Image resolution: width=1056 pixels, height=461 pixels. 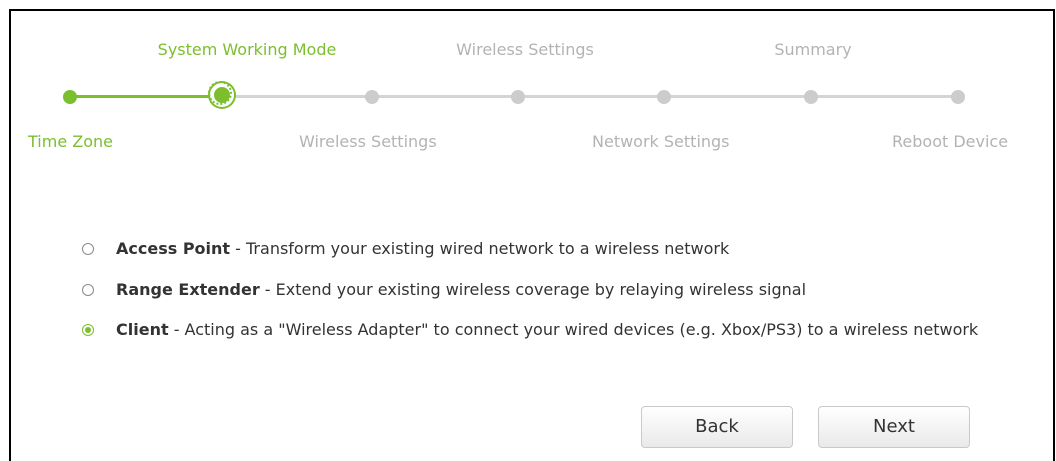 I want to click on next-button: Next, so click(x=894, y=427).